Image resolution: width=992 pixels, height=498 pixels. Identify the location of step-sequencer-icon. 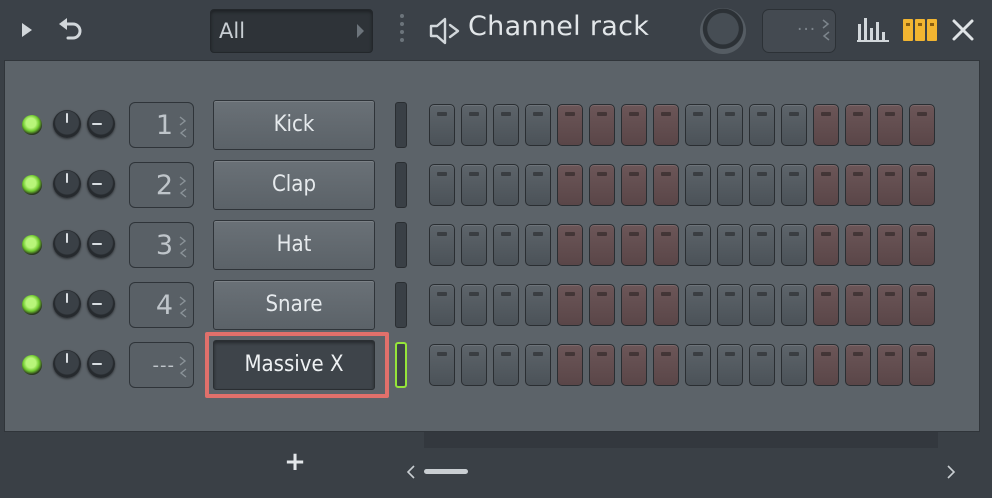
(920, 30).